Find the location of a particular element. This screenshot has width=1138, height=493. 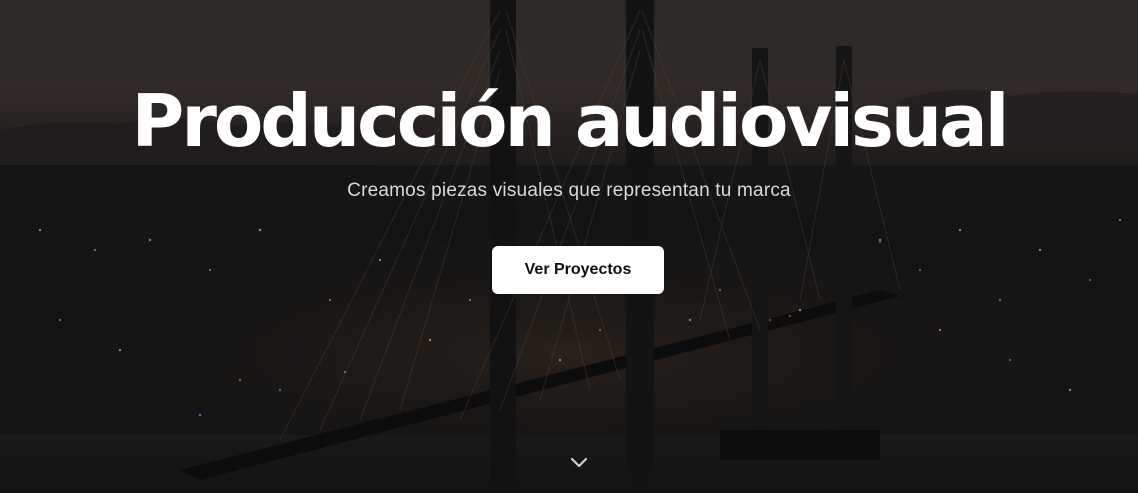

view-projects-button: Ver Proyectos is located at coordinates (578, 270).